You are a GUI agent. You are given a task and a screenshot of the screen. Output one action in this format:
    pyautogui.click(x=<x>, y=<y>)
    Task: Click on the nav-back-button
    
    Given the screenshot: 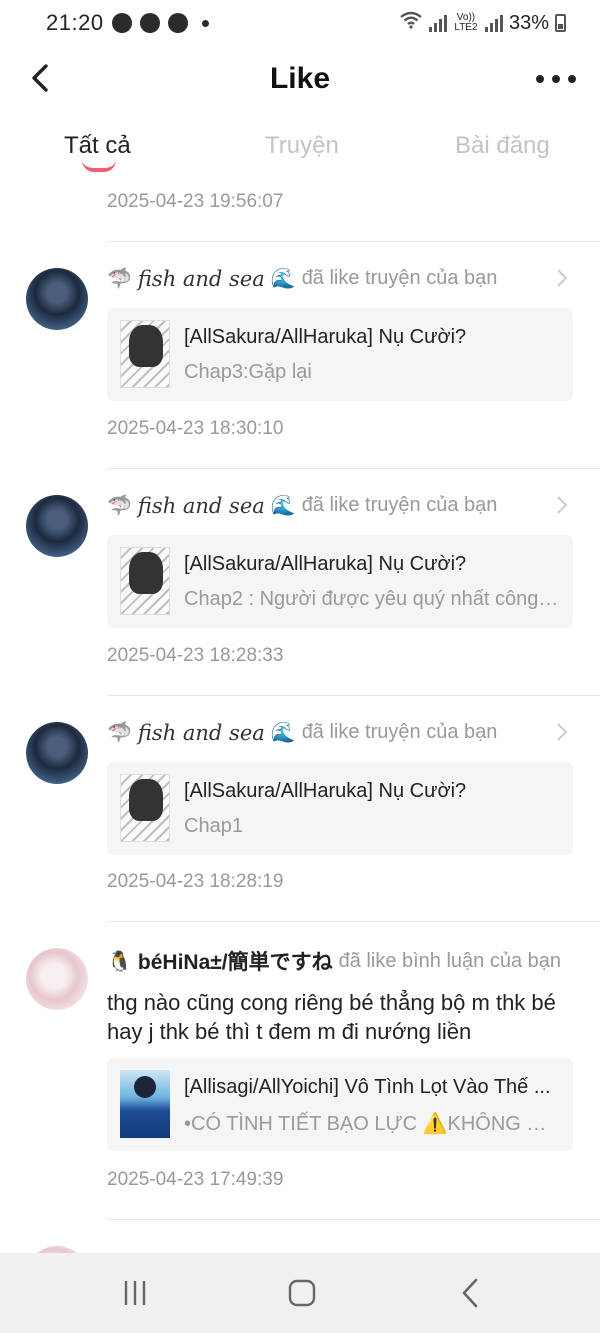 What is the action you would take?
    pyautogui.click(x=470, y=1293)
    